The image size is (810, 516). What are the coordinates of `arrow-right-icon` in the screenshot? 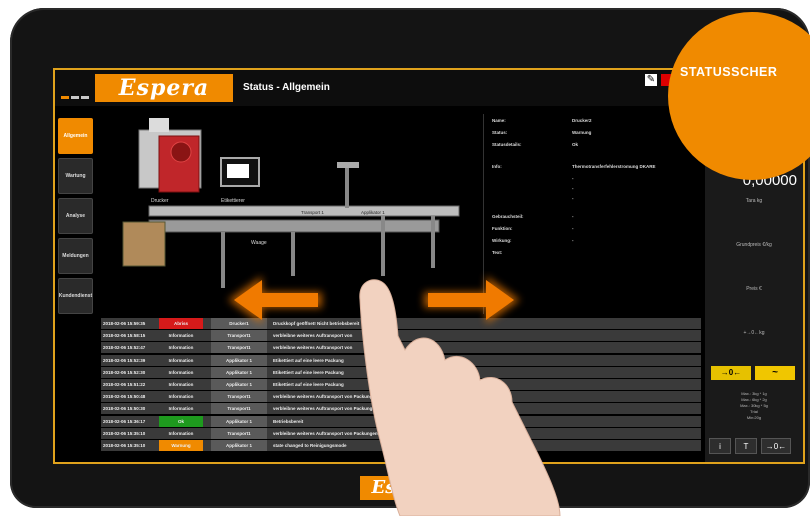 It's located at (472, 300).